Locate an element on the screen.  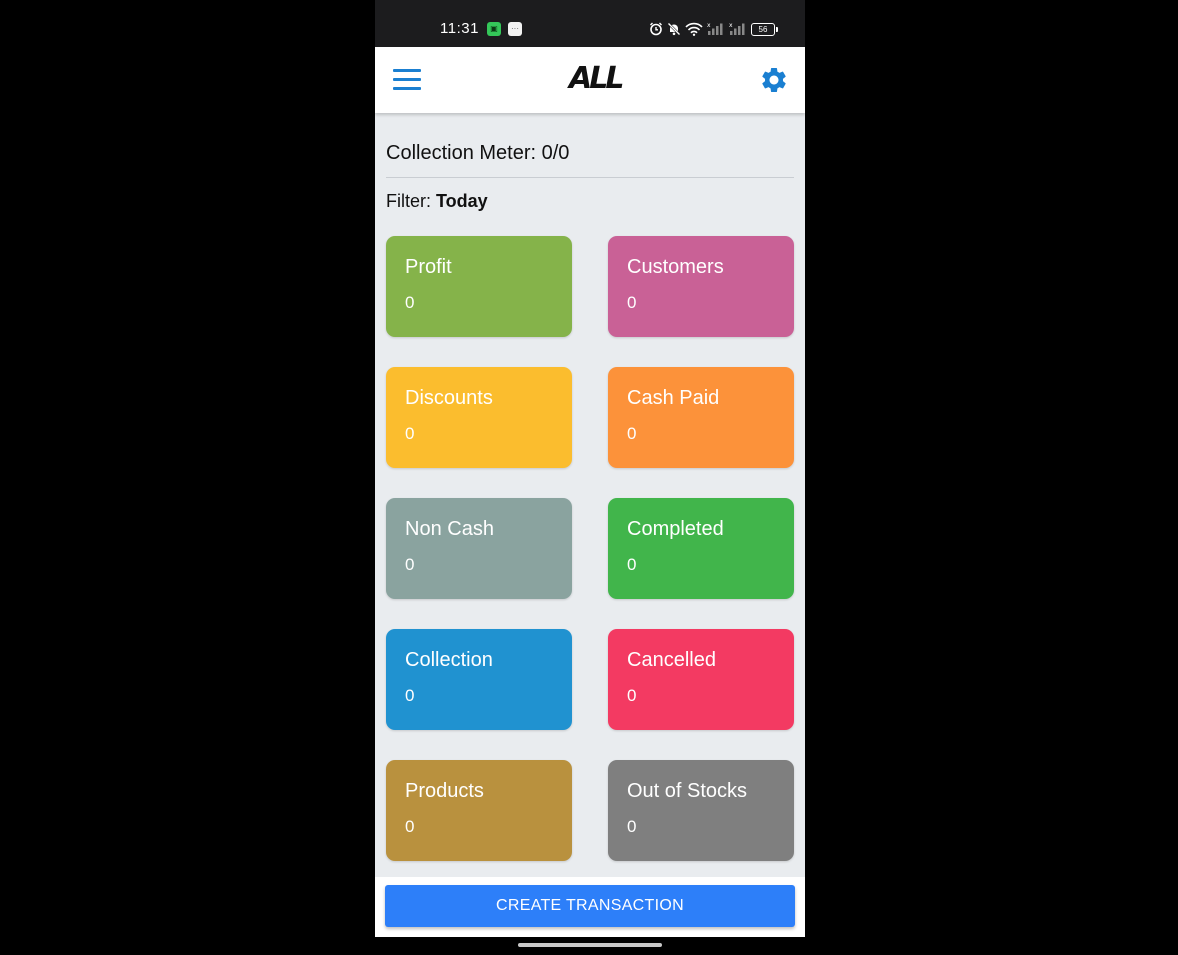
card-title: Profit is located at coordinates (428, 267).